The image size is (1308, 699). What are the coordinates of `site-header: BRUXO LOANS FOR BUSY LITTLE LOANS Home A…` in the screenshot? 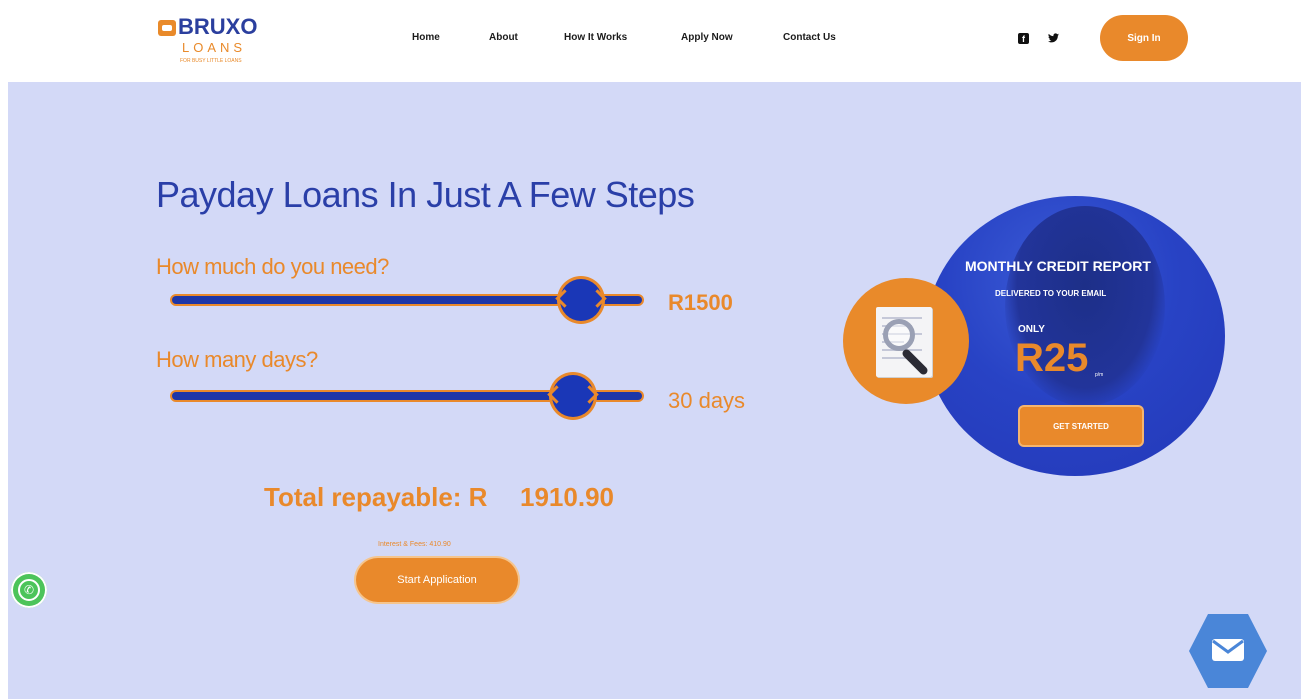 It's located at (654, 41).